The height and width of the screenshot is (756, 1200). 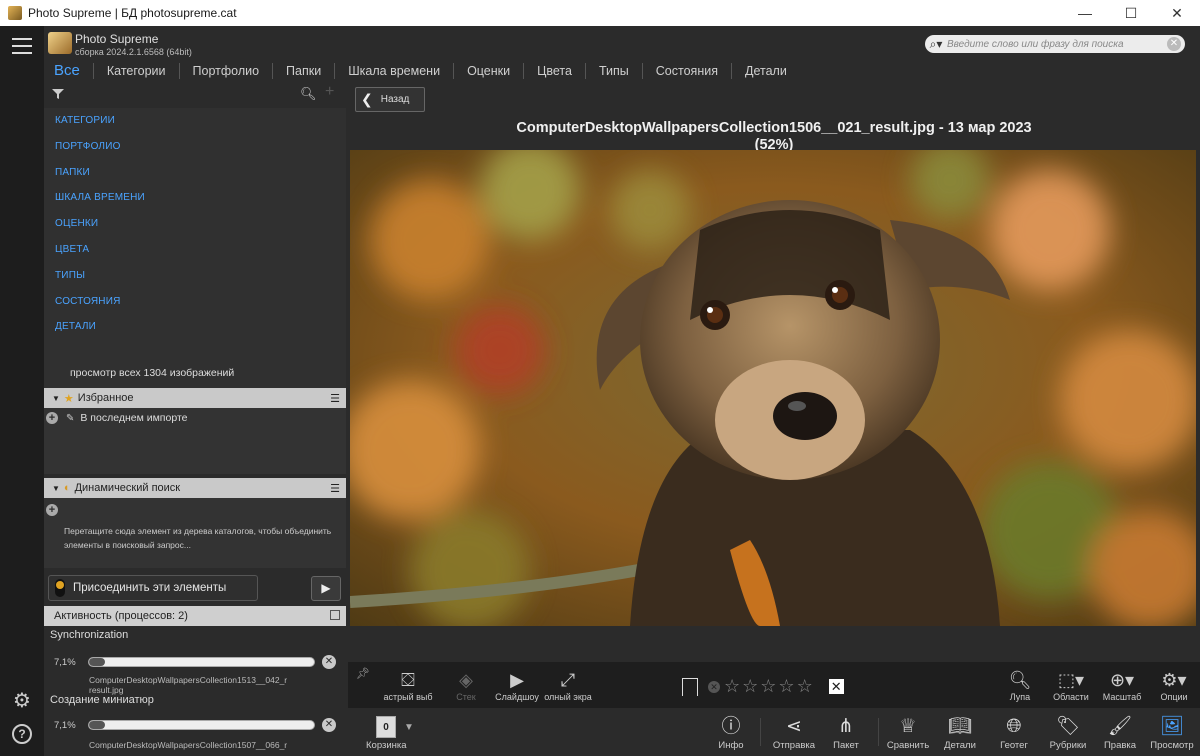 I want to click on info-icon: ⓘ, so click(x=731, y=726).